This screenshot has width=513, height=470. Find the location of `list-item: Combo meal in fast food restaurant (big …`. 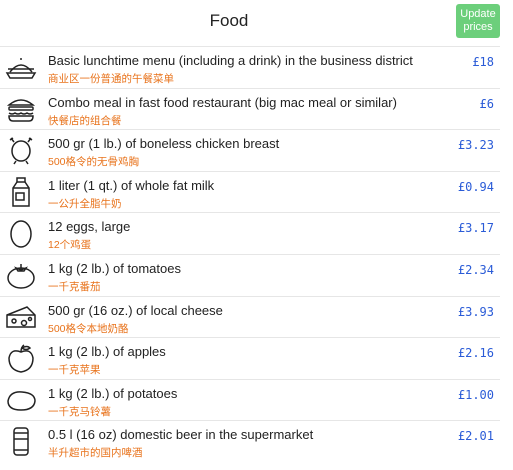

list-item: Combo meal in fast food restaurant (big … is located at coordinates (250, 108).